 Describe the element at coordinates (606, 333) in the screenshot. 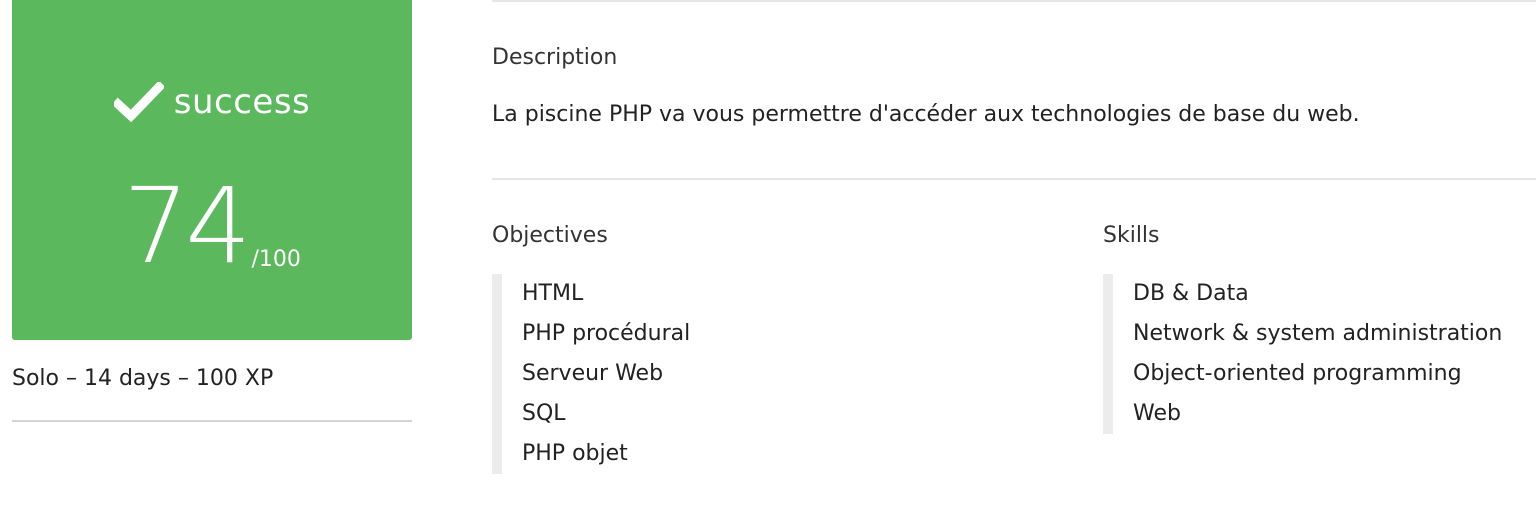

I see `objective-item: PHP procédural` at that location.